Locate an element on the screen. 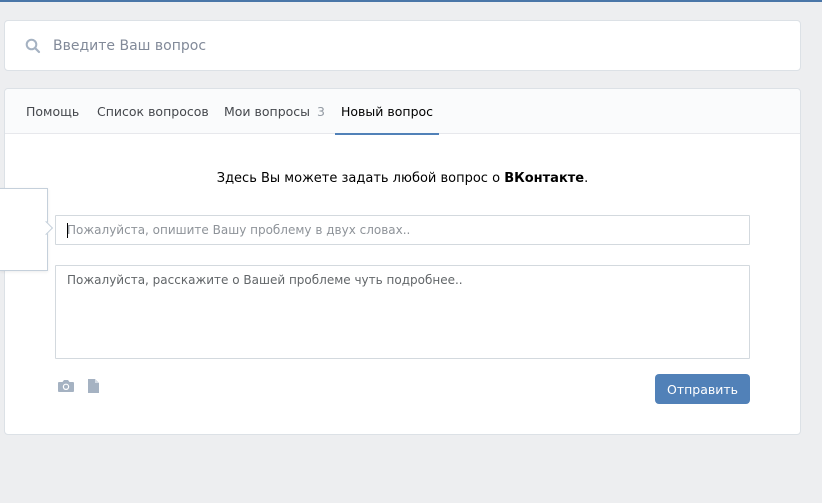 The image size is (822, 503). tab-label: Новый вопрос is located at coordinates (387, 111).